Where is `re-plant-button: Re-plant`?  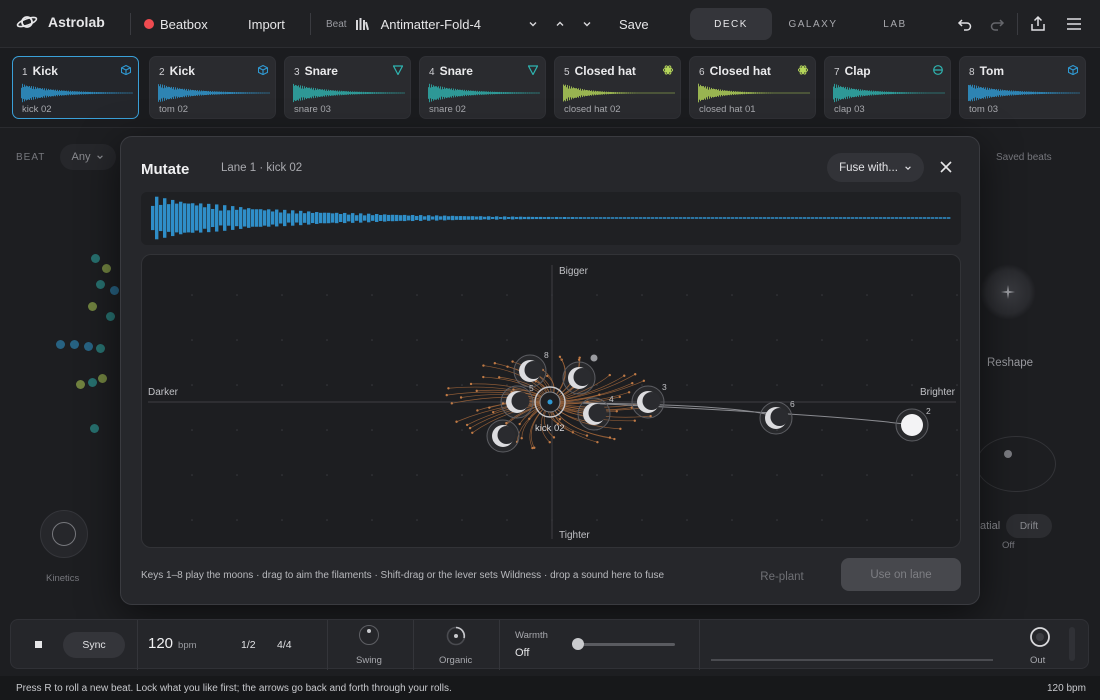 re-plant-button: Re-plant is located at coordinates (782, 577).